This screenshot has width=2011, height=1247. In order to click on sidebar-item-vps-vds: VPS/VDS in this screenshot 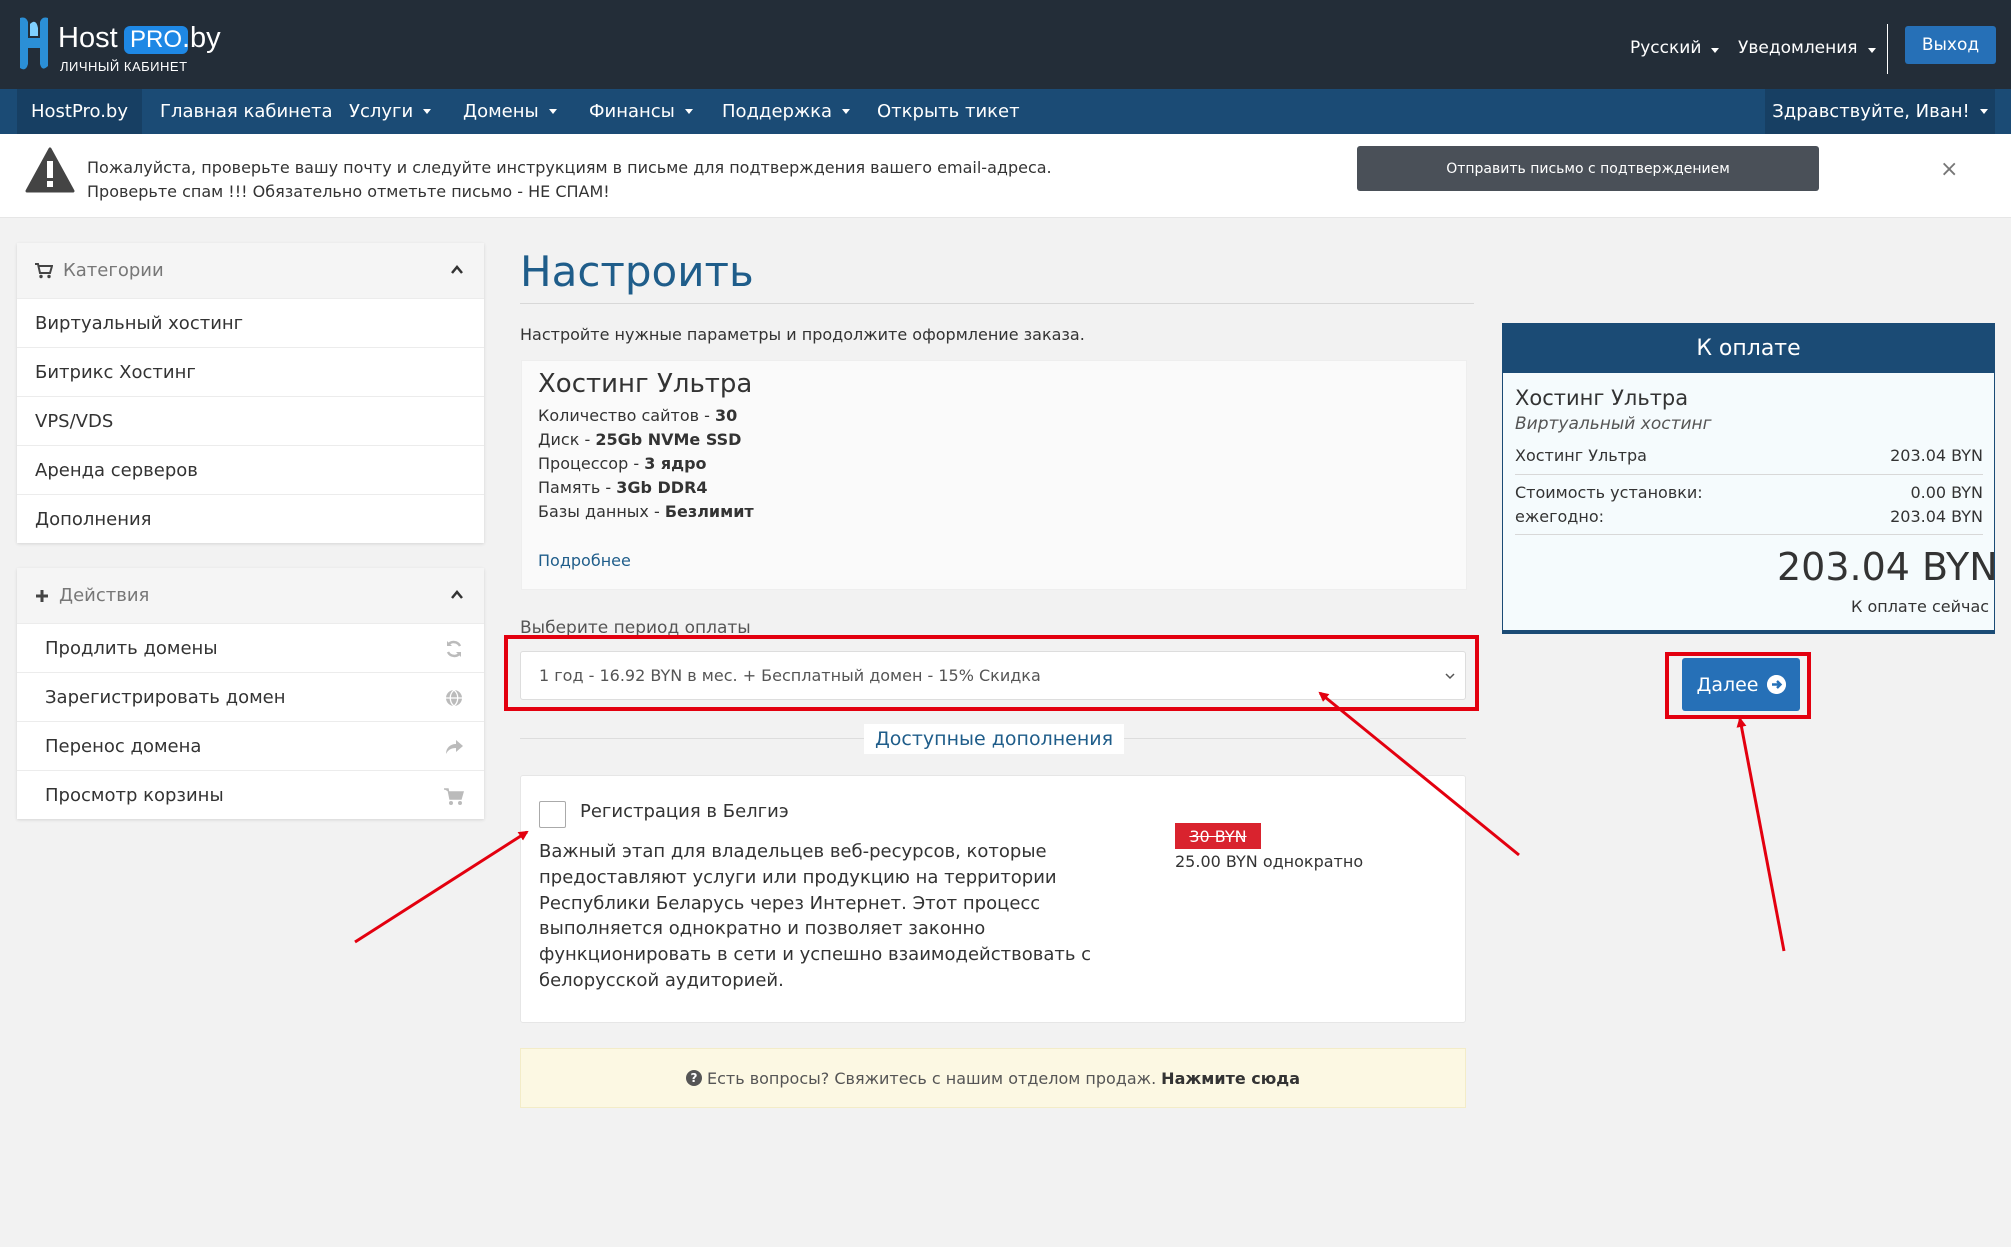, I will do `click(250, 420)`.